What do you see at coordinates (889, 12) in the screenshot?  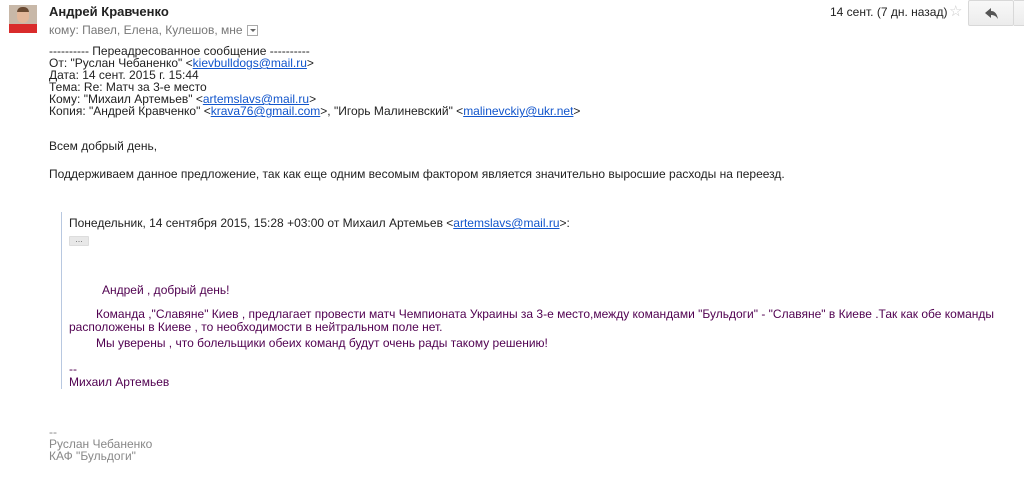 I see `message-date: 14 сент. (7 дн. назад)` at bounding box center [889, 12].